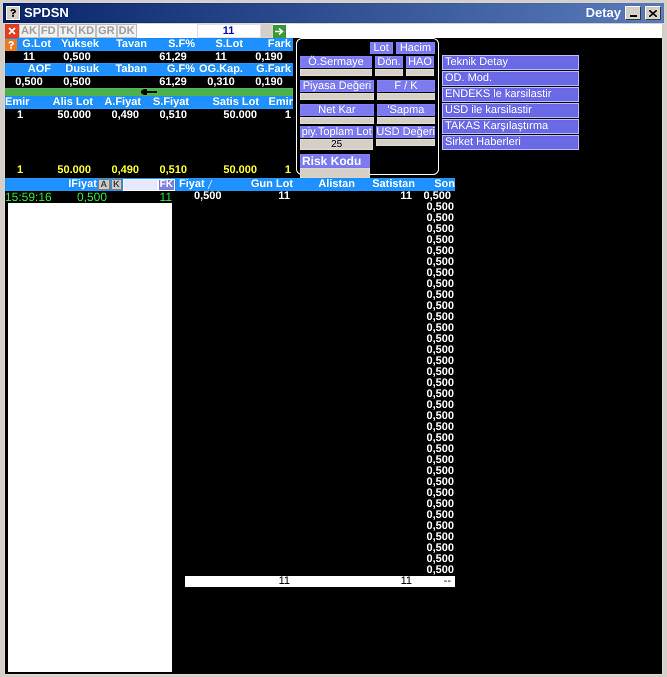 The height and width of the screenshot is (677, 667). What do you see at coordinates (91, 197) in the screenshot?
I see `trade-price: 0,500` at bounding box center [91, 197].